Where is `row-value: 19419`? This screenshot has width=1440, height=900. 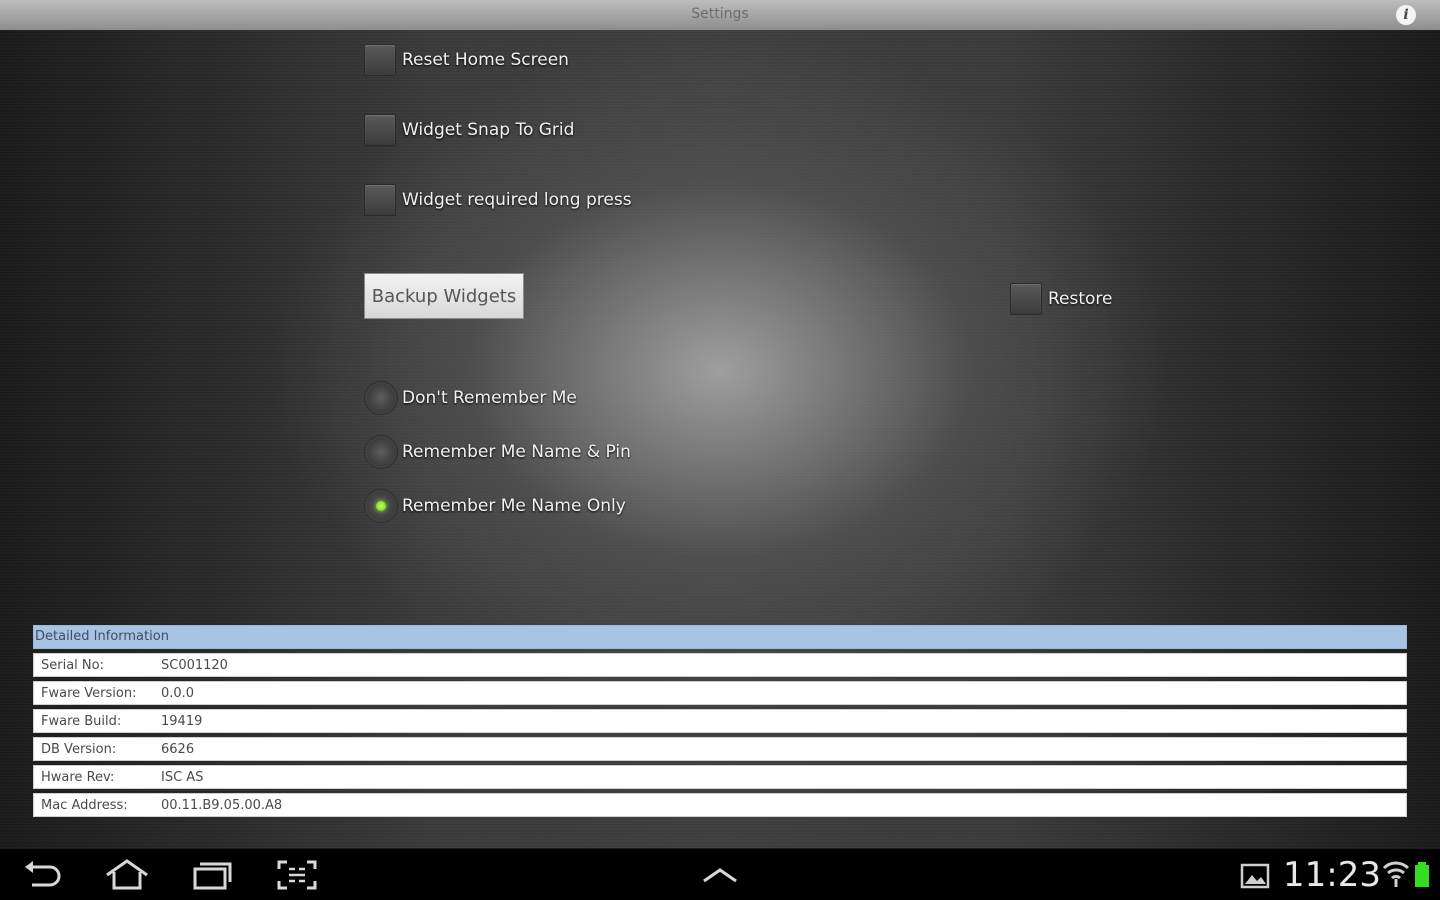 row-value: 19419 is located at coordinates (182, 721).